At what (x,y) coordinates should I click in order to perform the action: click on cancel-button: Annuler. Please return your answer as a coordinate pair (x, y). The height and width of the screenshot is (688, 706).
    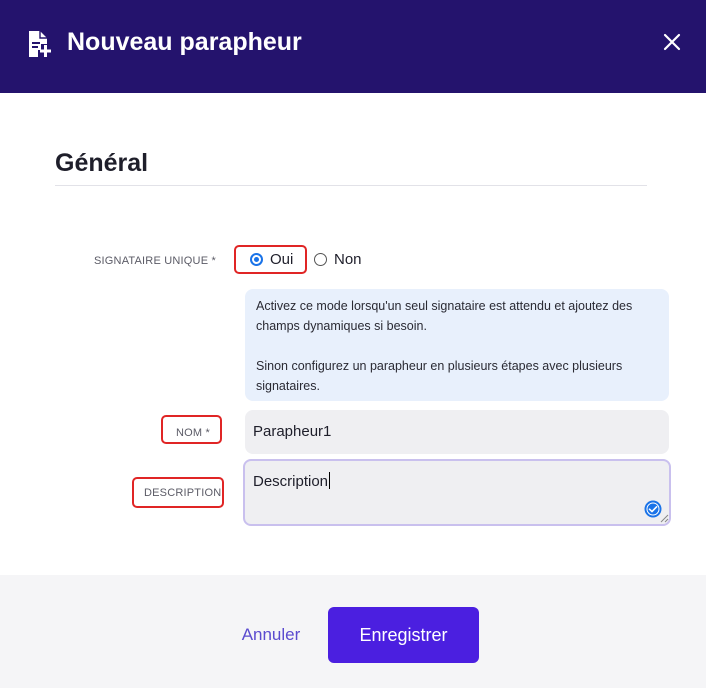
    Looking at the image, I should click on (271, 635).